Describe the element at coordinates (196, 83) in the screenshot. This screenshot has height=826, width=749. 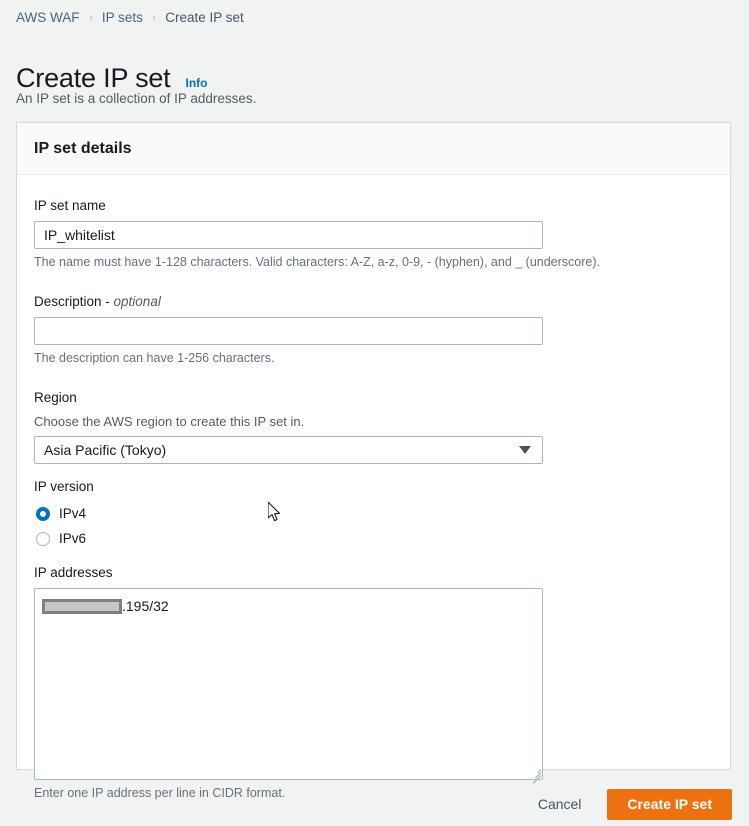
I see `info-link: Info` at that location.